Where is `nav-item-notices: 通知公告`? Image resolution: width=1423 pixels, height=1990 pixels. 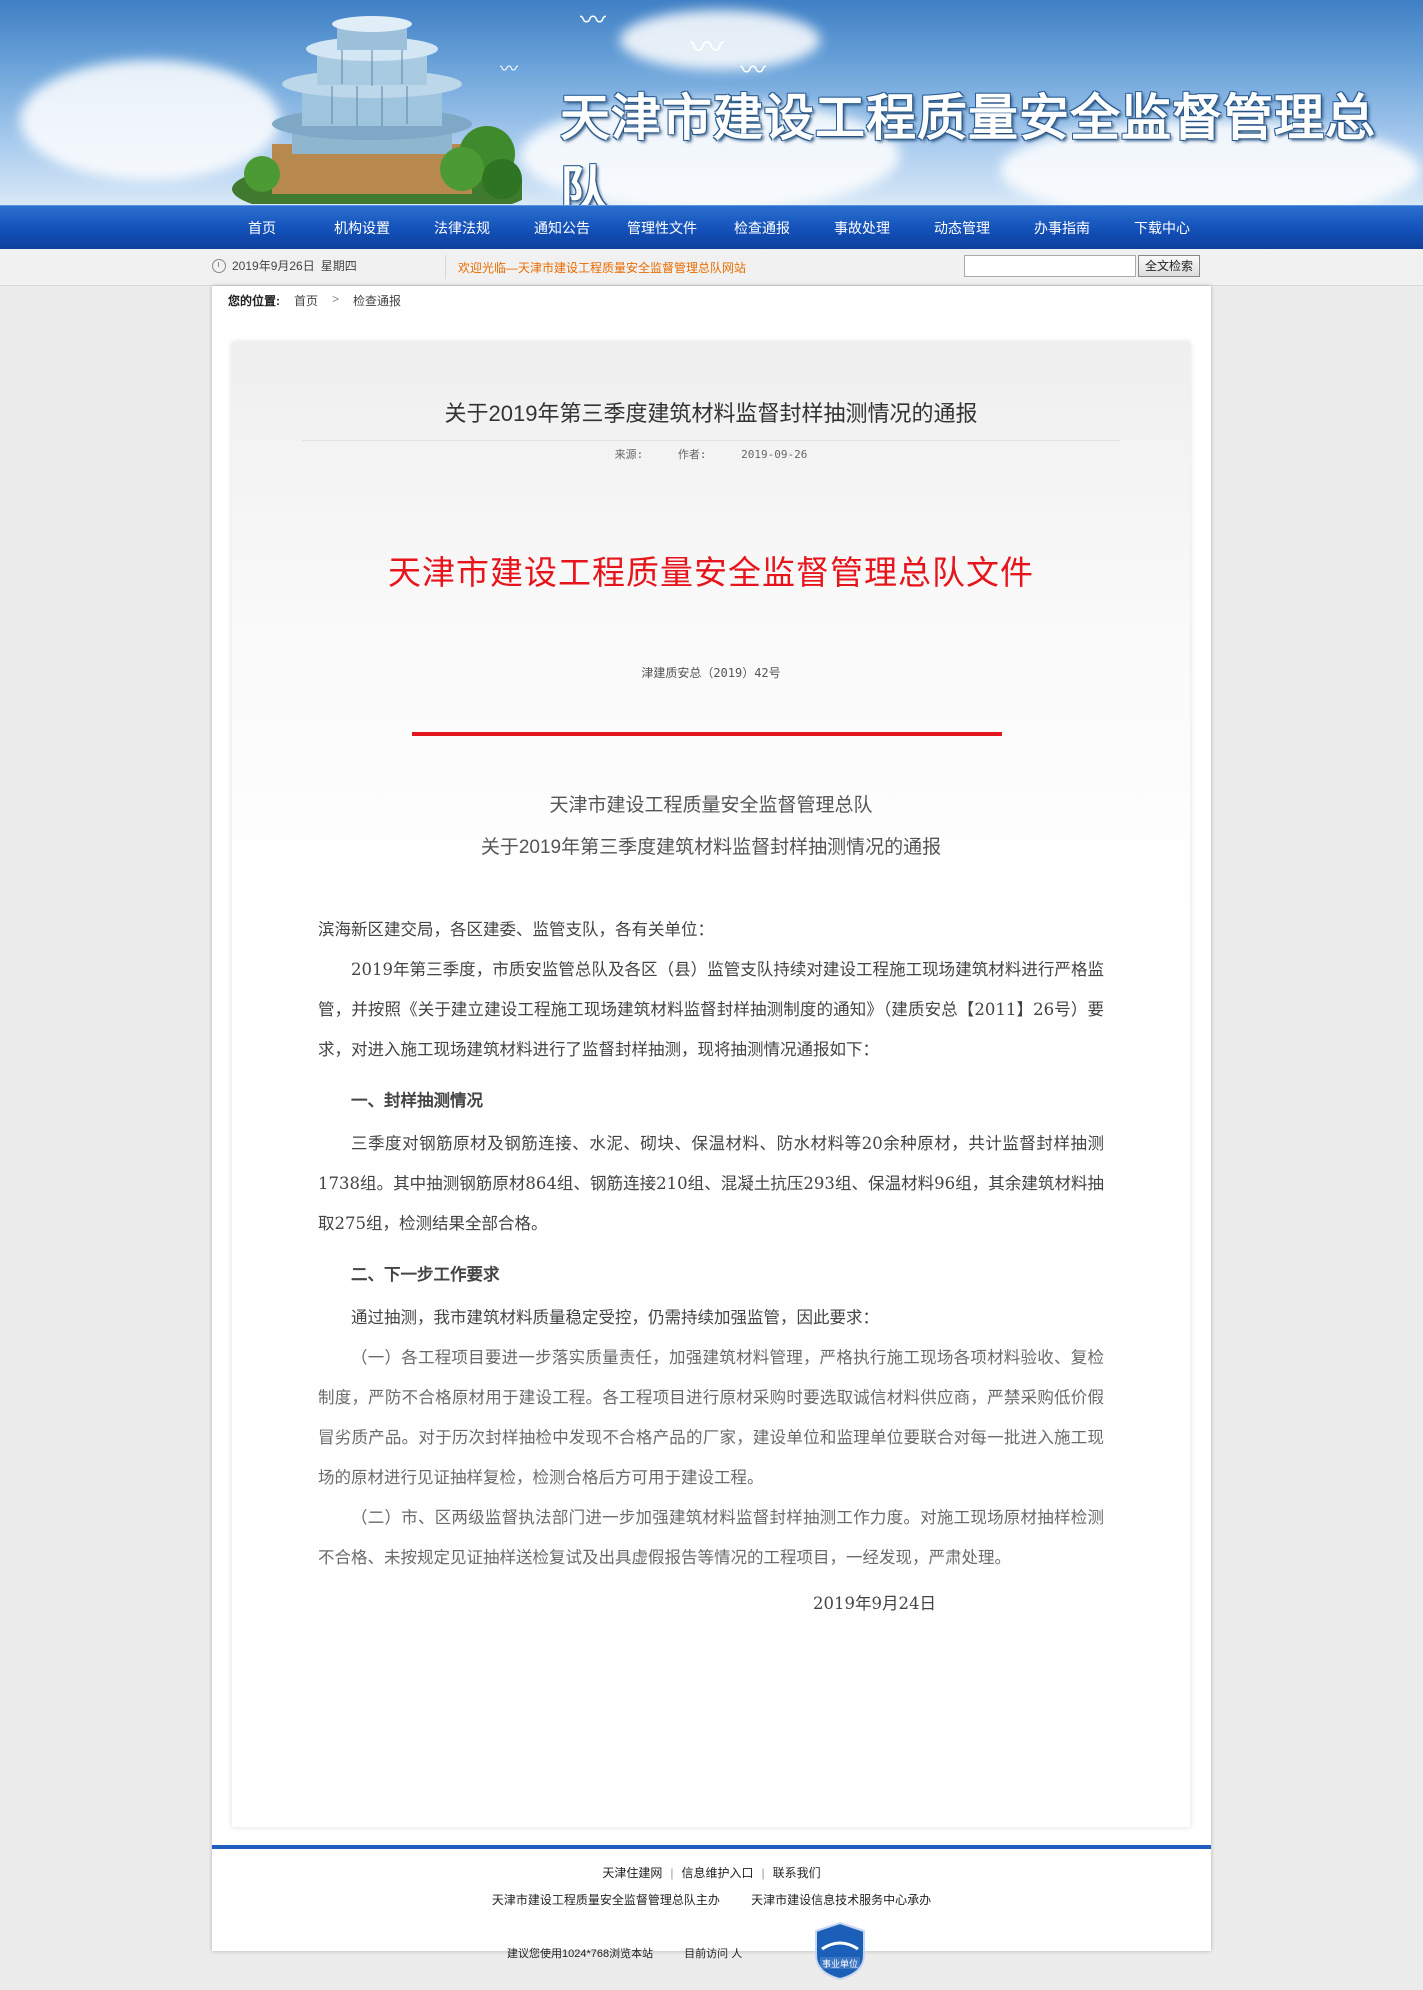 nav-item-notices: 通知公告 is located at coordinates (562, 228).